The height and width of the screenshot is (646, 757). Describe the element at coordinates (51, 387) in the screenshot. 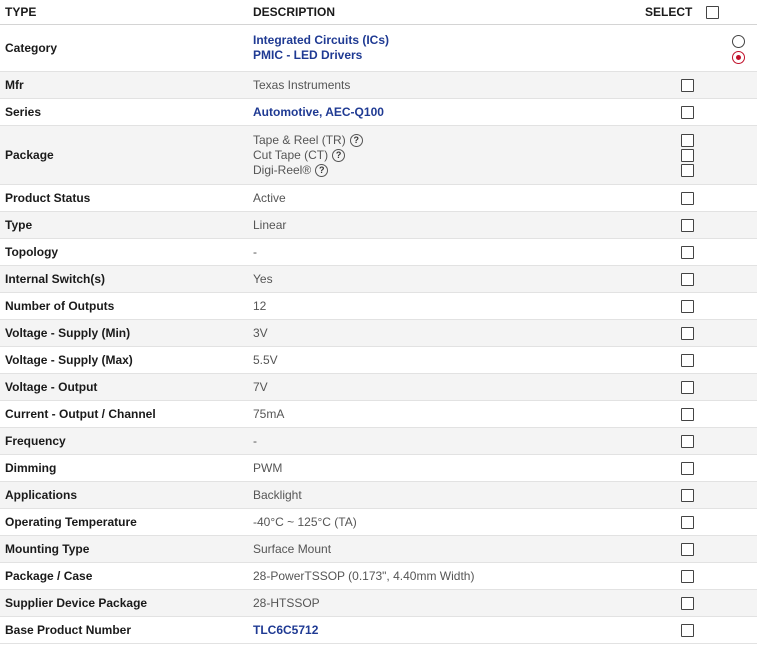

I see `attribute-type-voltage-output: Voltage - Output` at that location.